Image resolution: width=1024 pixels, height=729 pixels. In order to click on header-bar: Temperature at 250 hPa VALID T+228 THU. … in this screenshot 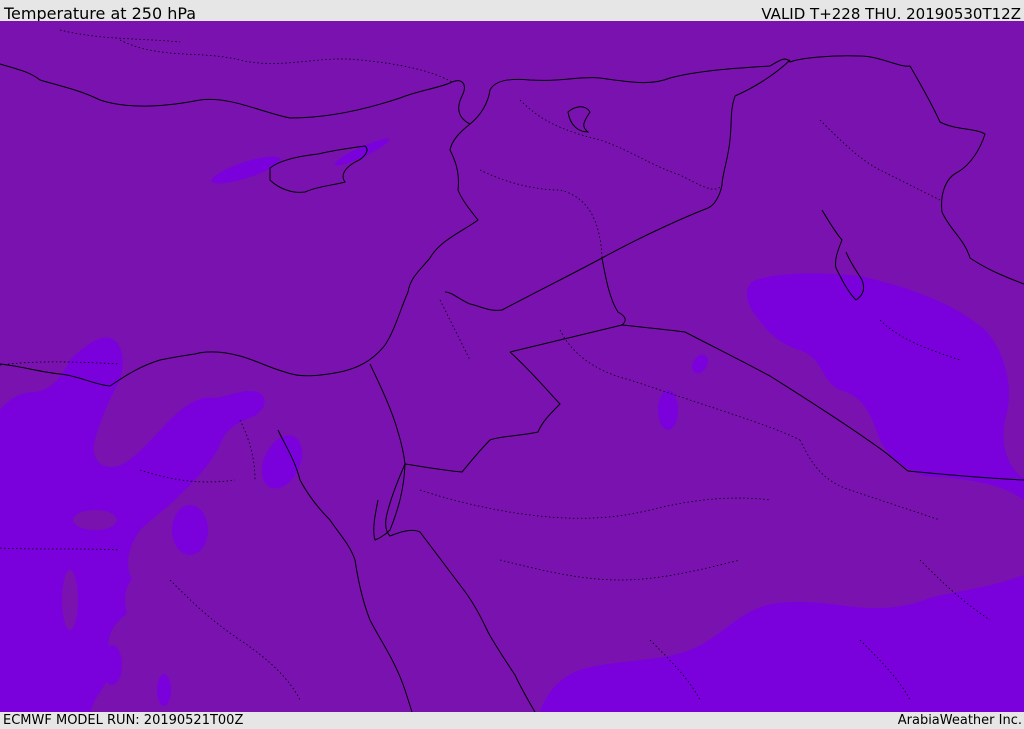, I will do `click(512, 11)`.